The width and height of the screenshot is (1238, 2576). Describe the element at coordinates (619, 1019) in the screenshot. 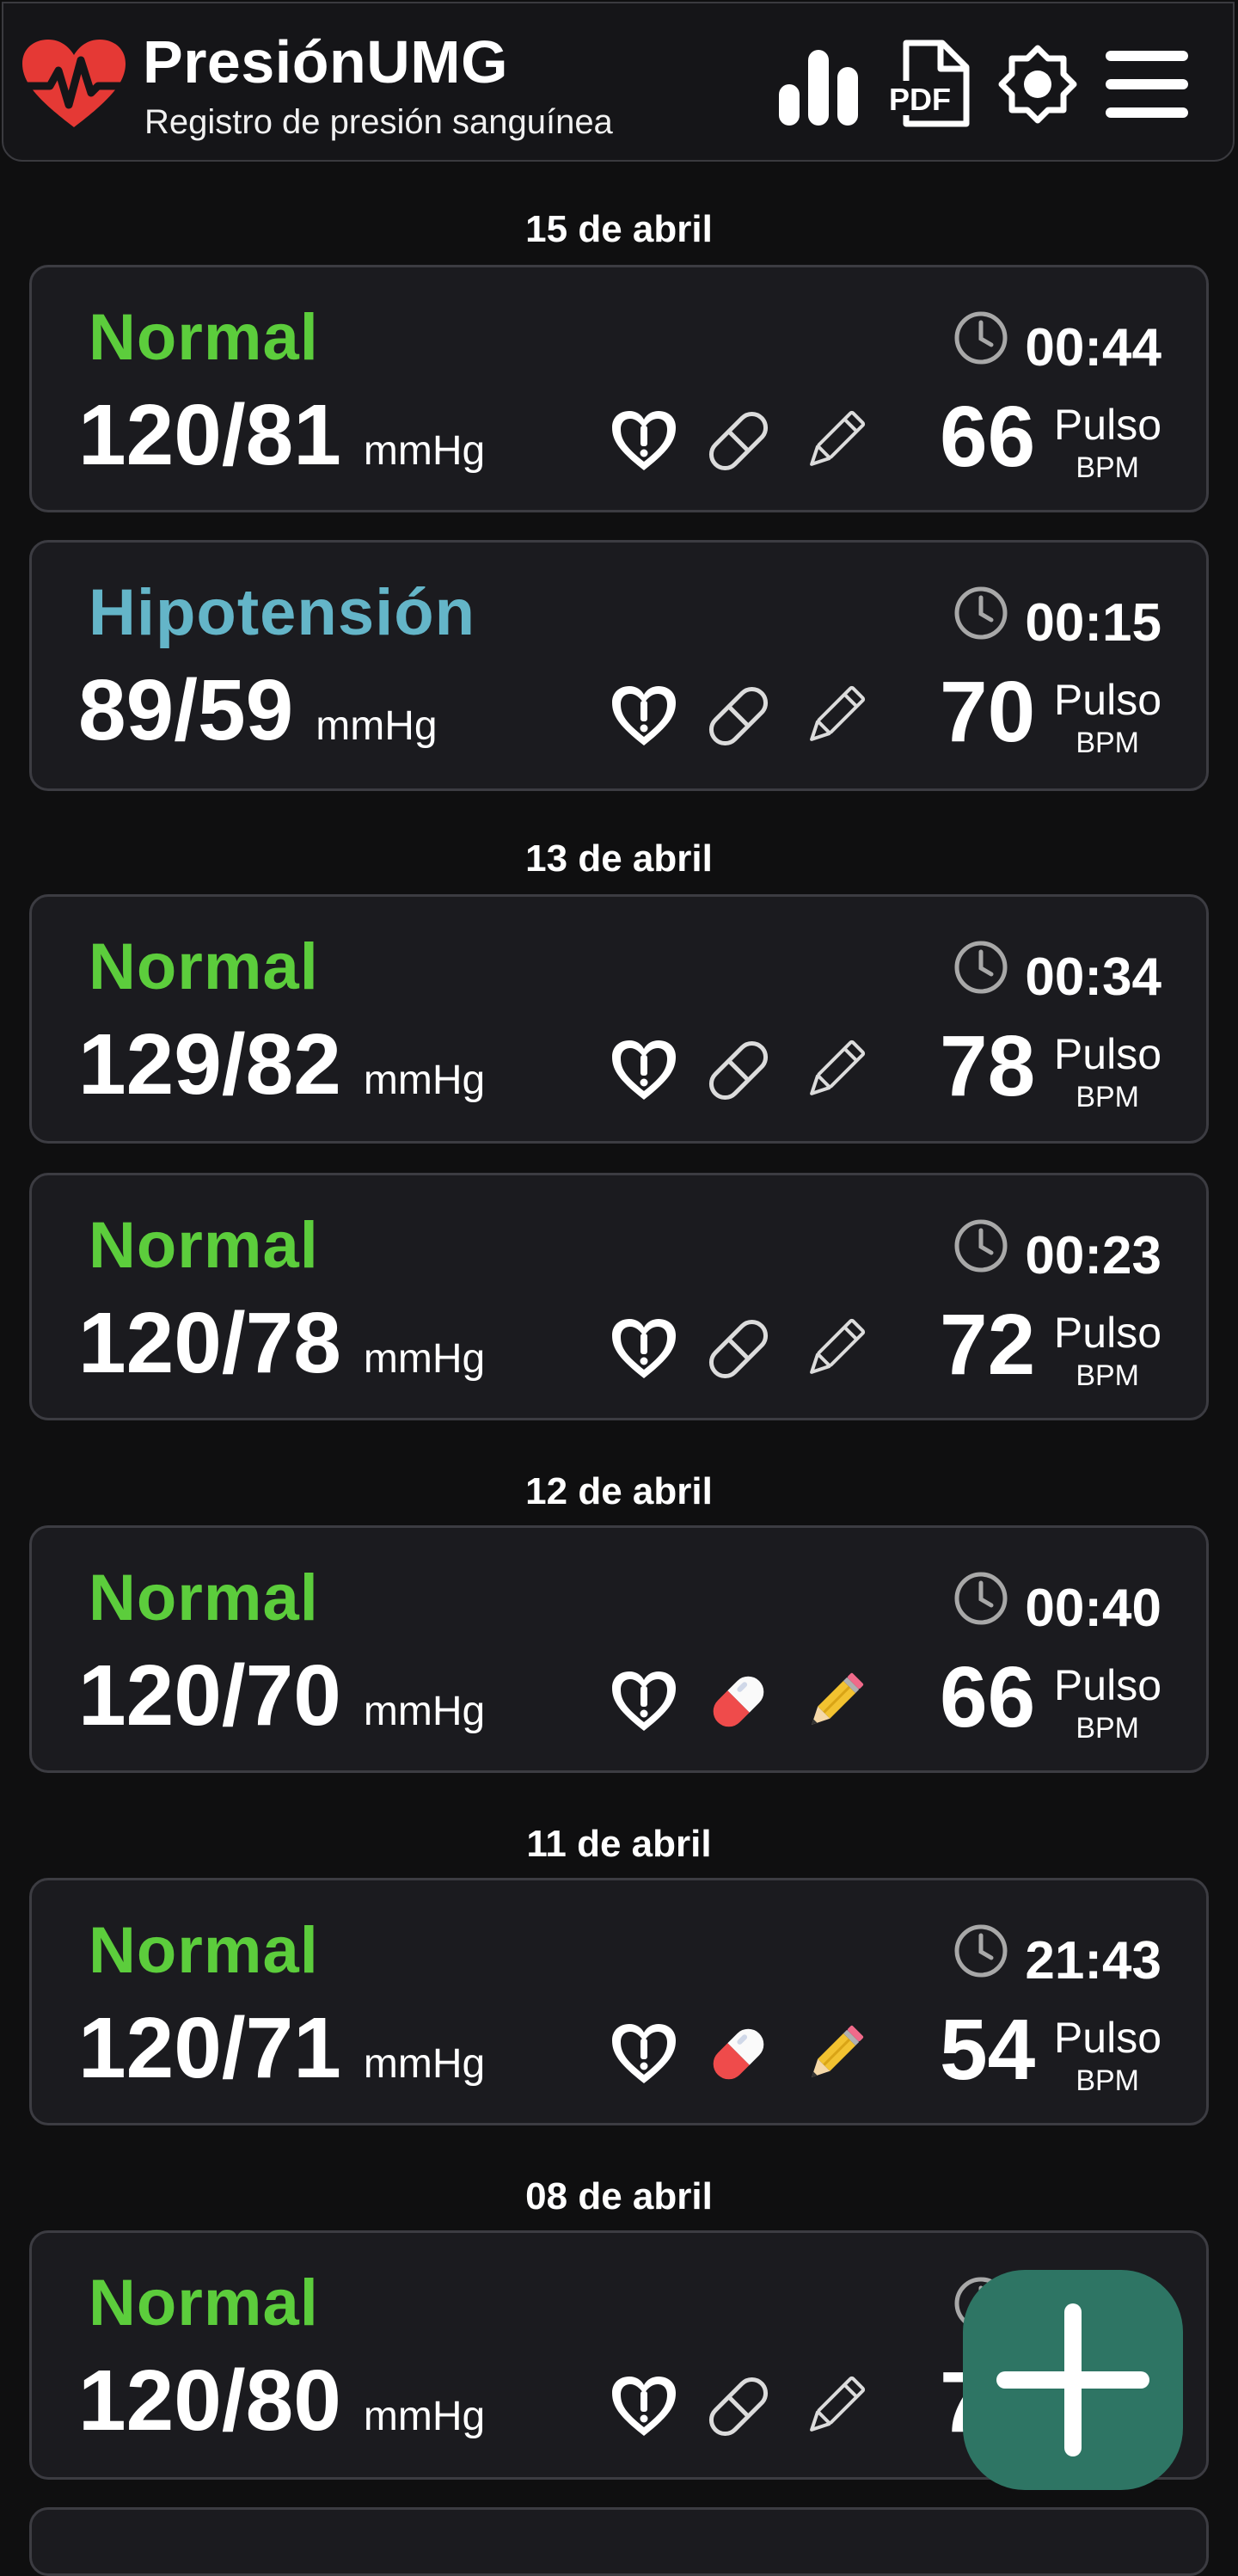

I see `reading-card: Normal 129/82 mmHg 00:34 78 Pulso BPM` at that location.